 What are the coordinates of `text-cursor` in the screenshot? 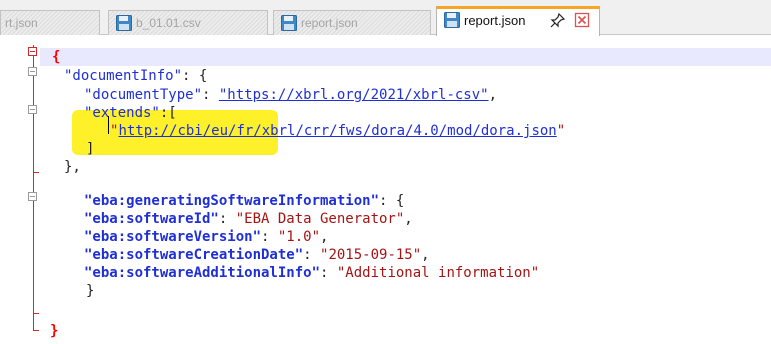 It's located at (108, 125).